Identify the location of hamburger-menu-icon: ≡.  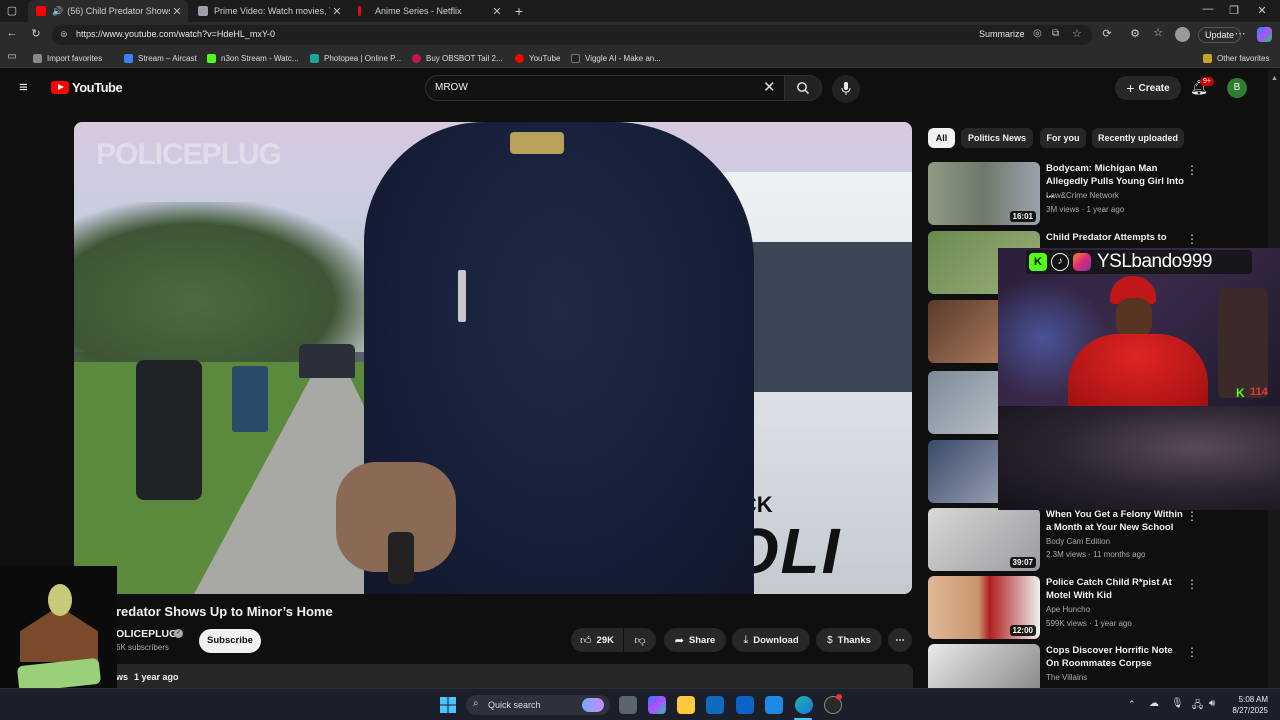
(23, 87).